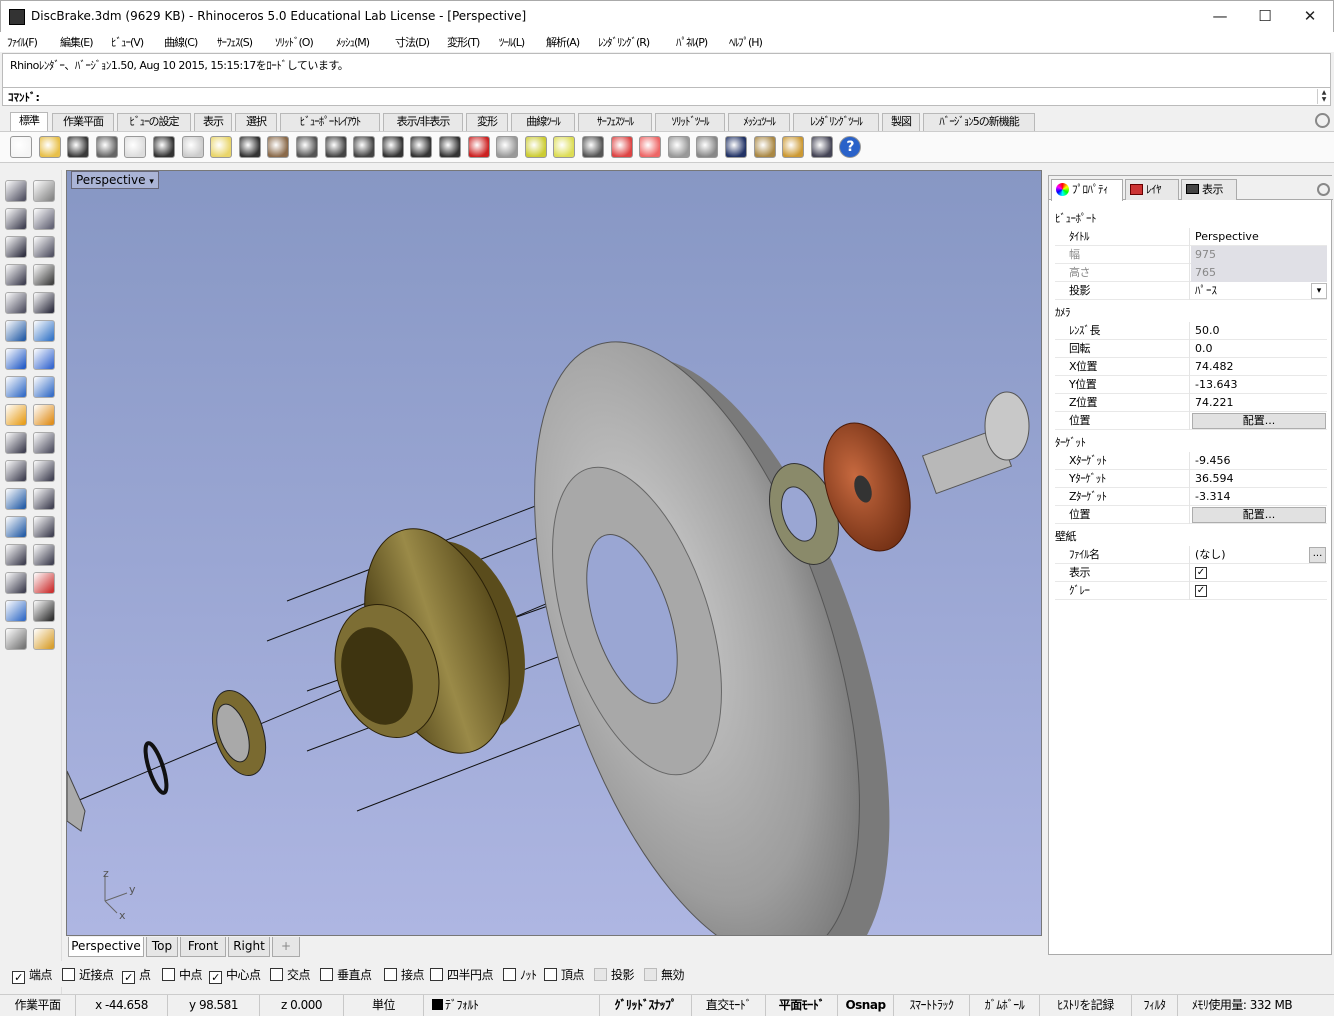  I want to click on lock-icon, so click(593, 147).